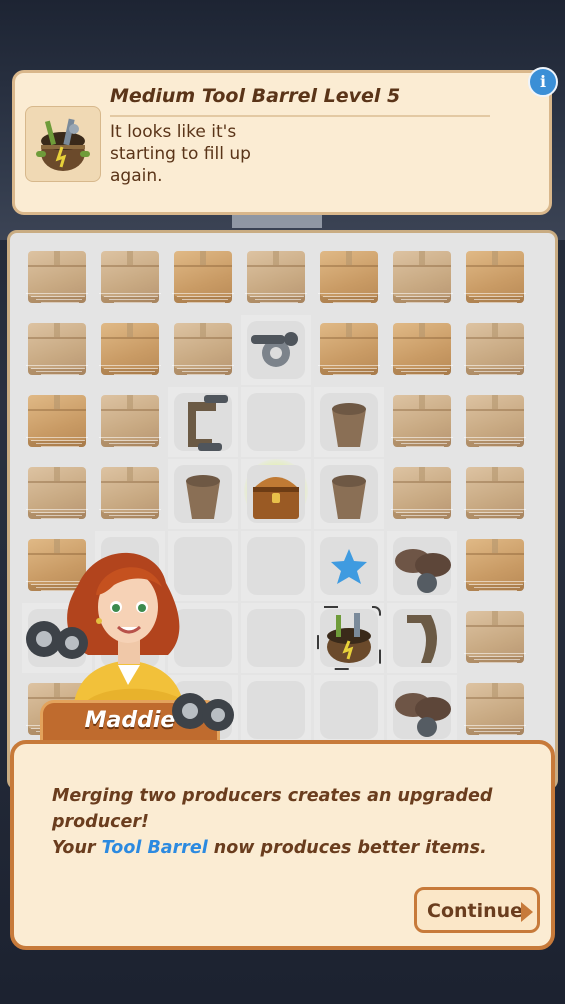 The image size is (565, 1004). I want to click on blue-star-icon, so click(349, 566).